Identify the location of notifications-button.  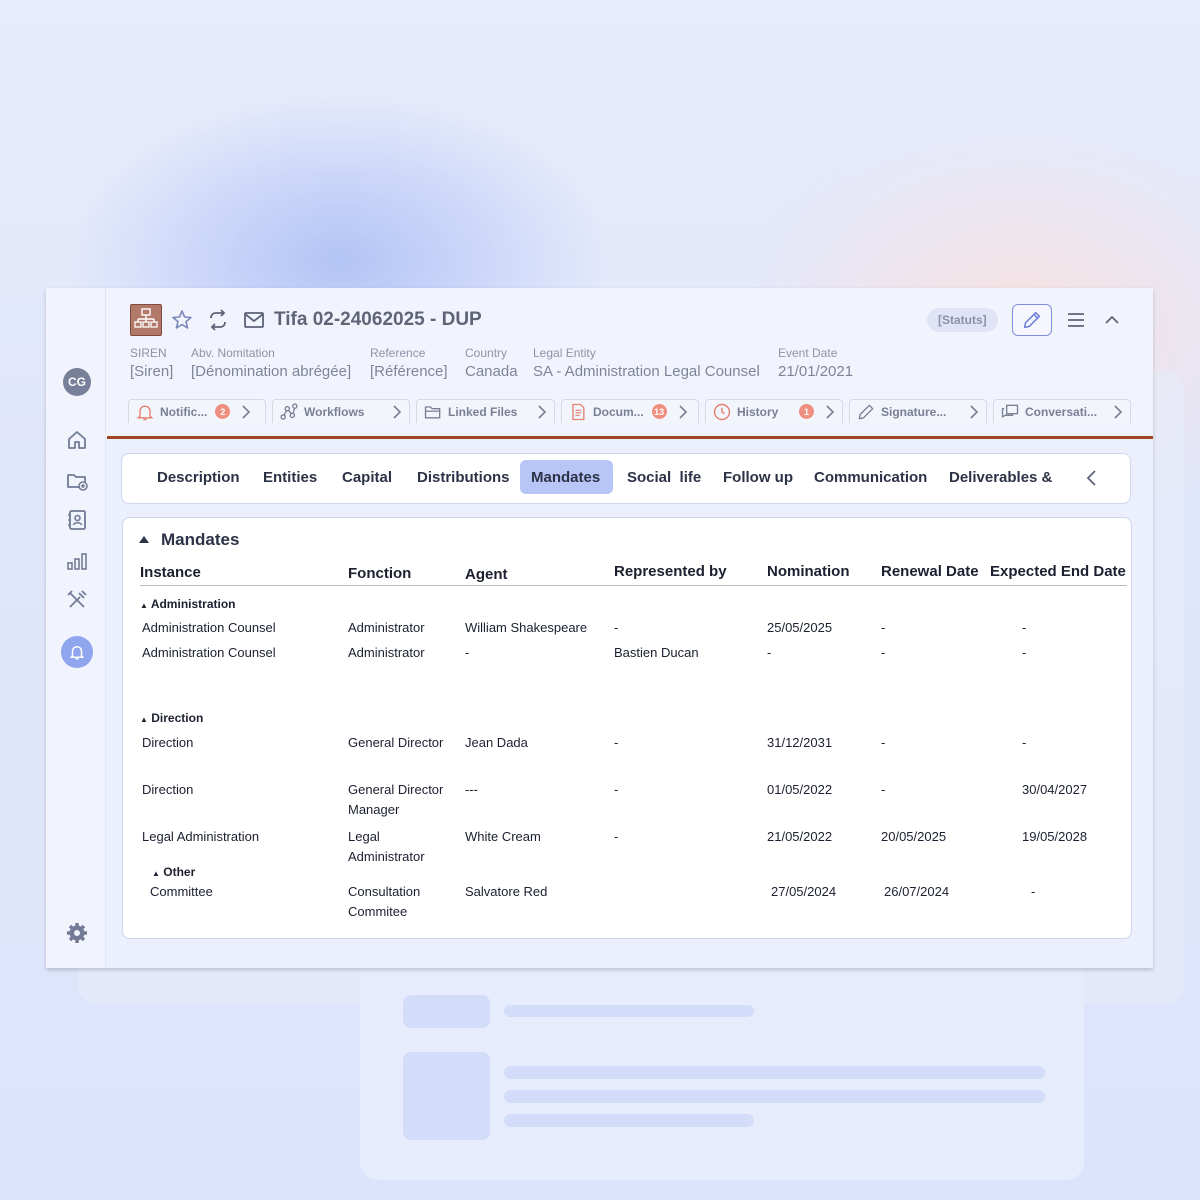
(77, 652).